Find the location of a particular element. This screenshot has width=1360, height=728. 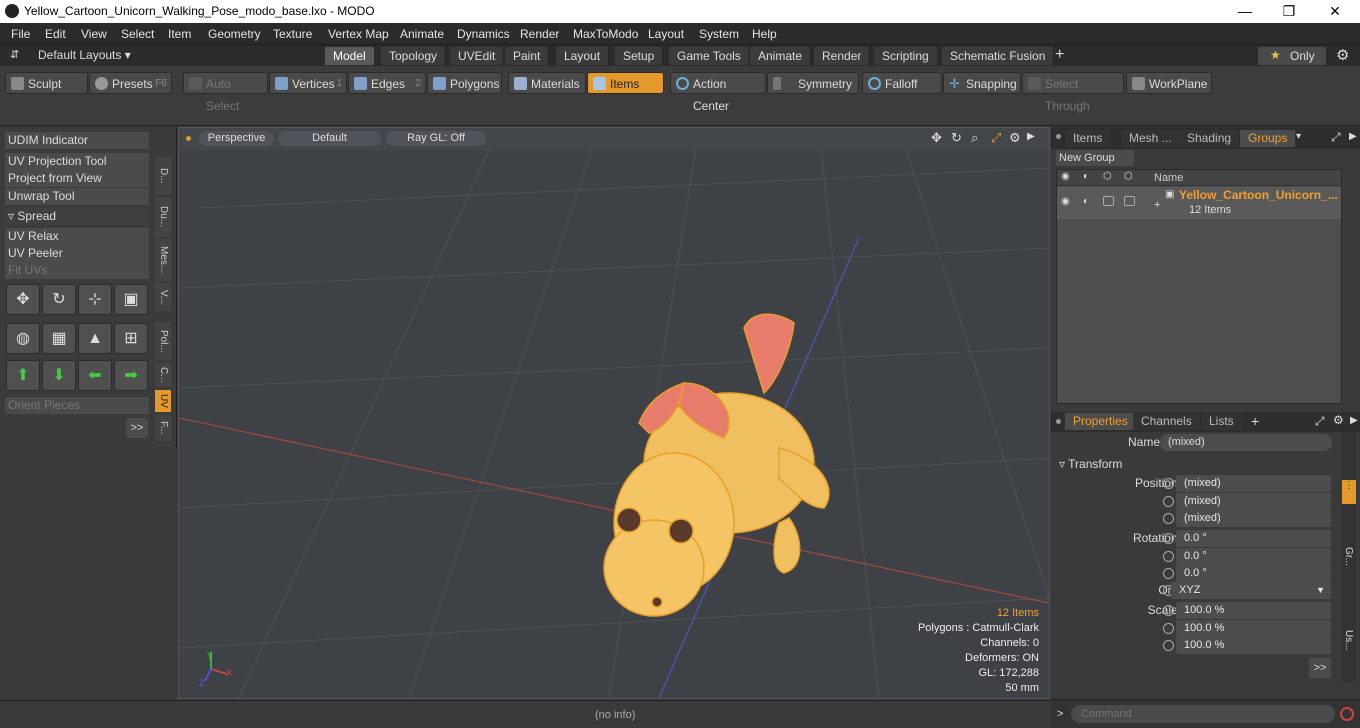

align-left-icon: ⬅ is located at coordinates (95, 375).